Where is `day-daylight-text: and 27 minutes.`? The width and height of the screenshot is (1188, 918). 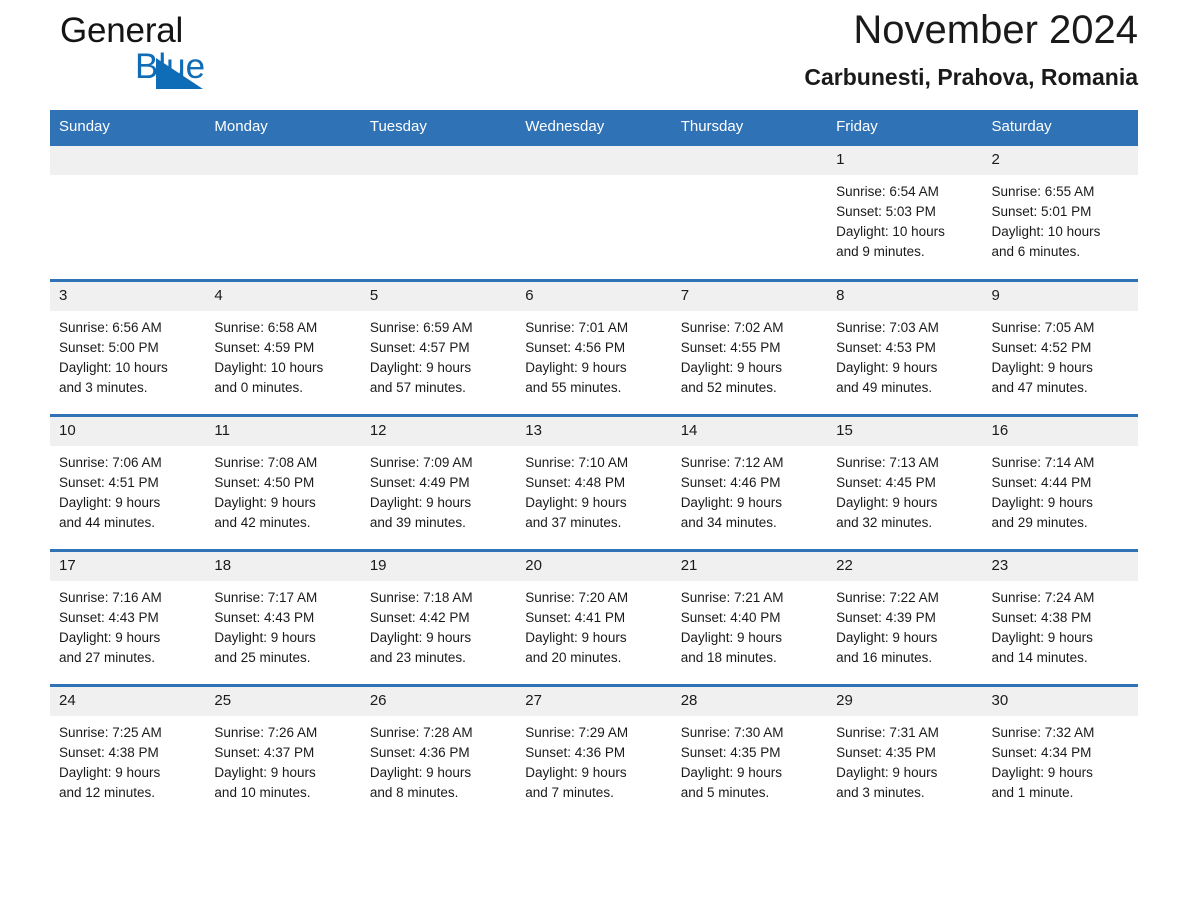
day-daylight-text: and 27 minutes. is located at coordinates (107, 657).